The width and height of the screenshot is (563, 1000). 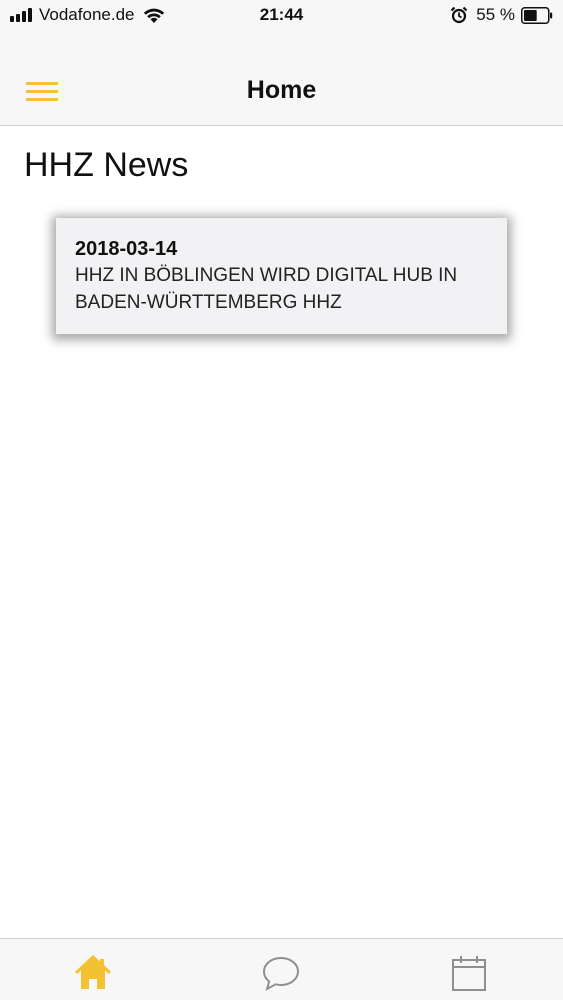 I want to click on tab-home, so click(x=93, y=973).